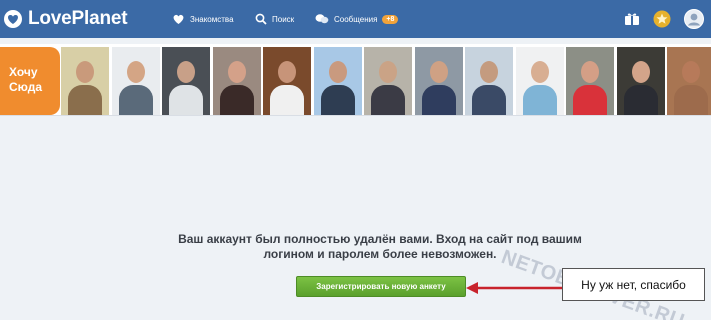 This screenshot has height=320, width=711. Describe the element at coordinates (78, 18) in the screenshot. I see `brand-name: LovePlanet` at that location.